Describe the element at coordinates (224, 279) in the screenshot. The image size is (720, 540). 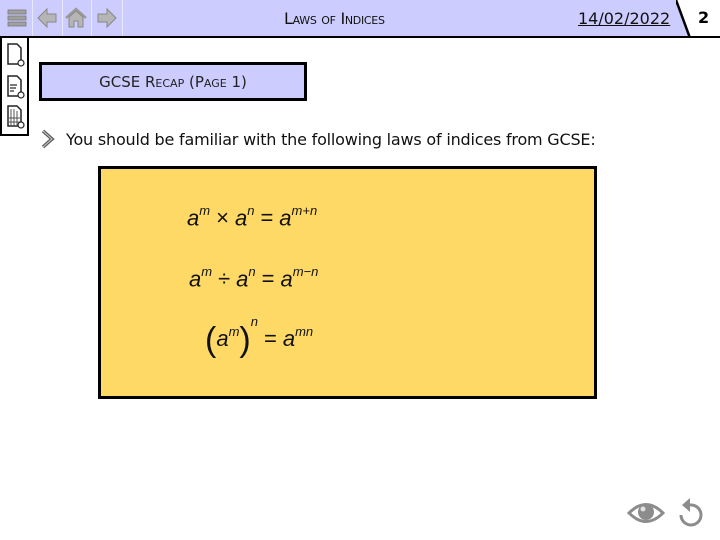
I see `operator: ÷` at that location.